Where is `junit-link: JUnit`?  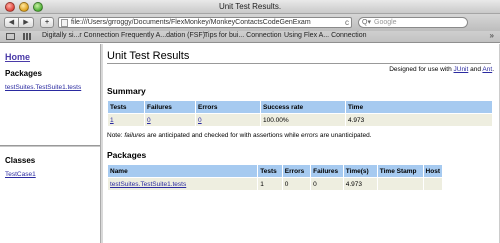
junit-link: JUnit is located at coordinates (461, 69).